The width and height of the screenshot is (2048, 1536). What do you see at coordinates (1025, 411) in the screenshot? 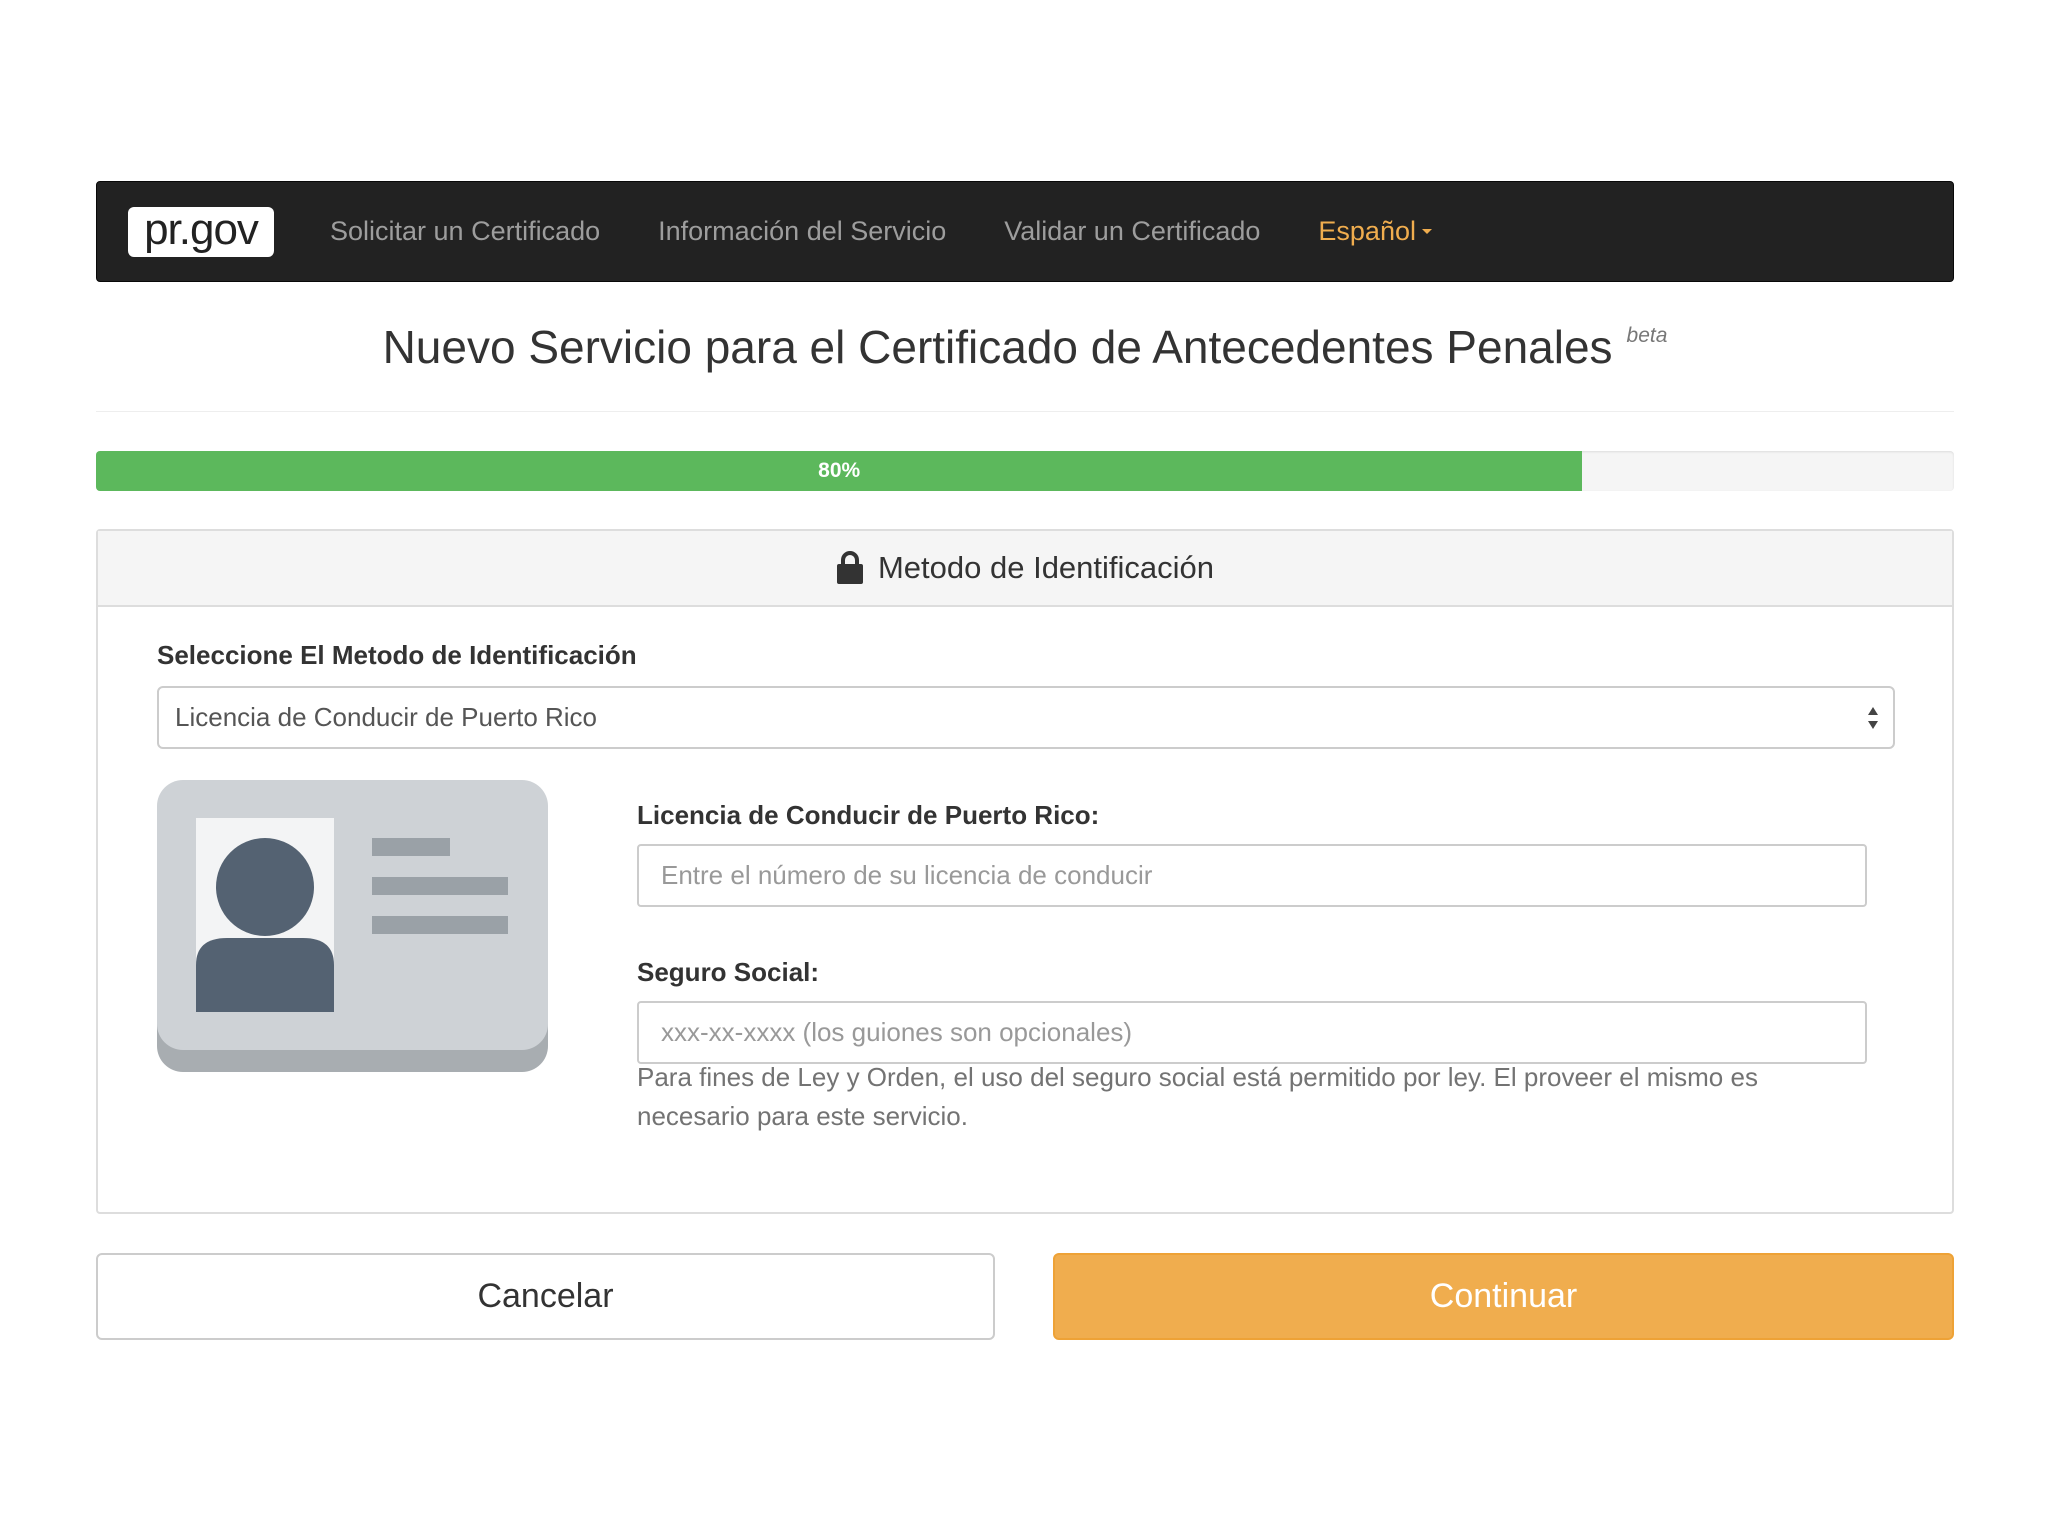
I see `title-divider` at bounding box center [1025, 411].